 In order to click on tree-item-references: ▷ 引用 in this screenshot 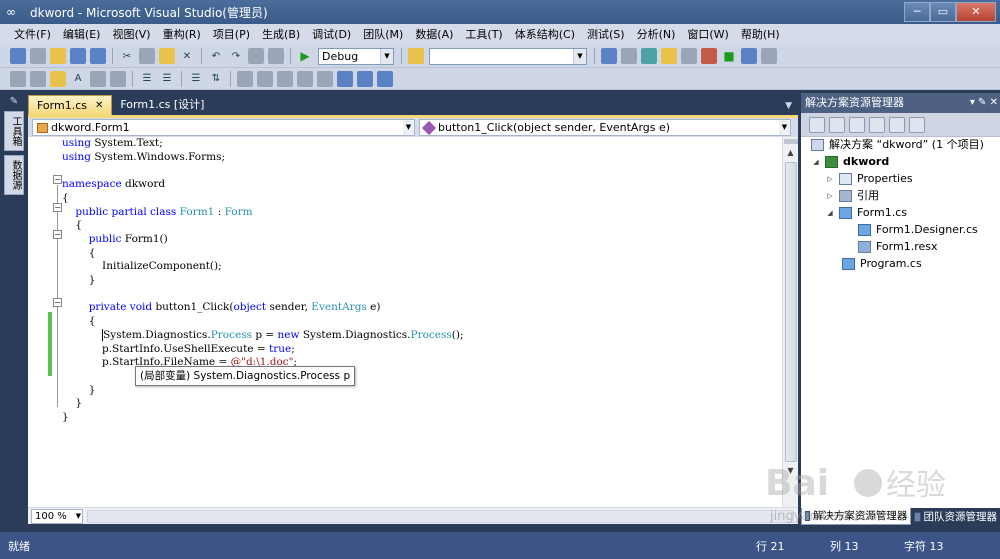, I will do `click(852, 196)`.